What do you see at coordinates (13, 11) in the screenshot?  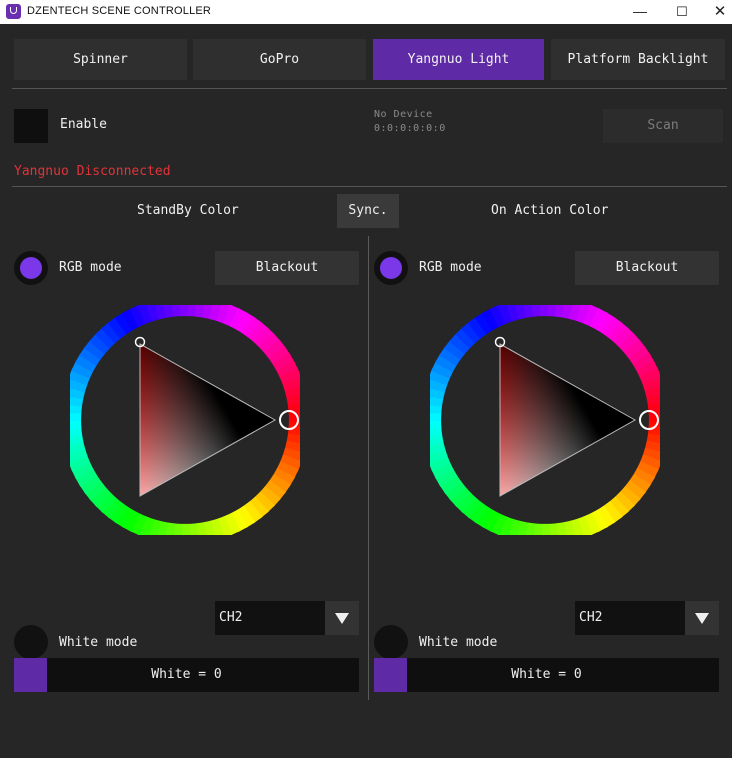 I see `app-logo-icon` at bounding box center [13, 11].